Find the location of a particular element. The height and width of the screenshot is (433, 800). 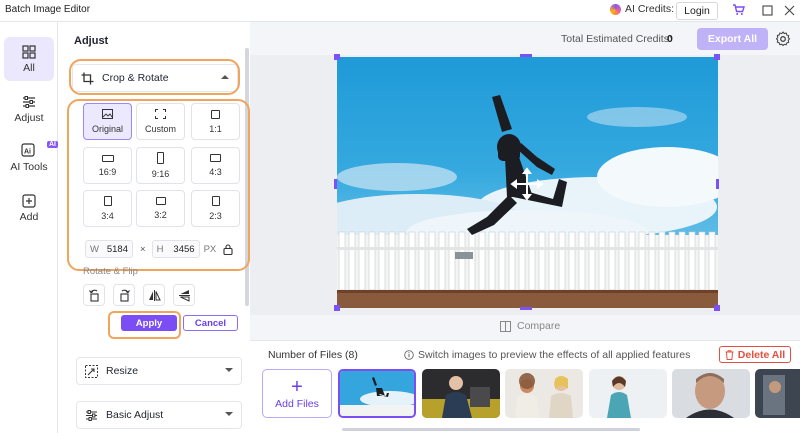

flip-horizontal-button is located at coordinates (154, 295).